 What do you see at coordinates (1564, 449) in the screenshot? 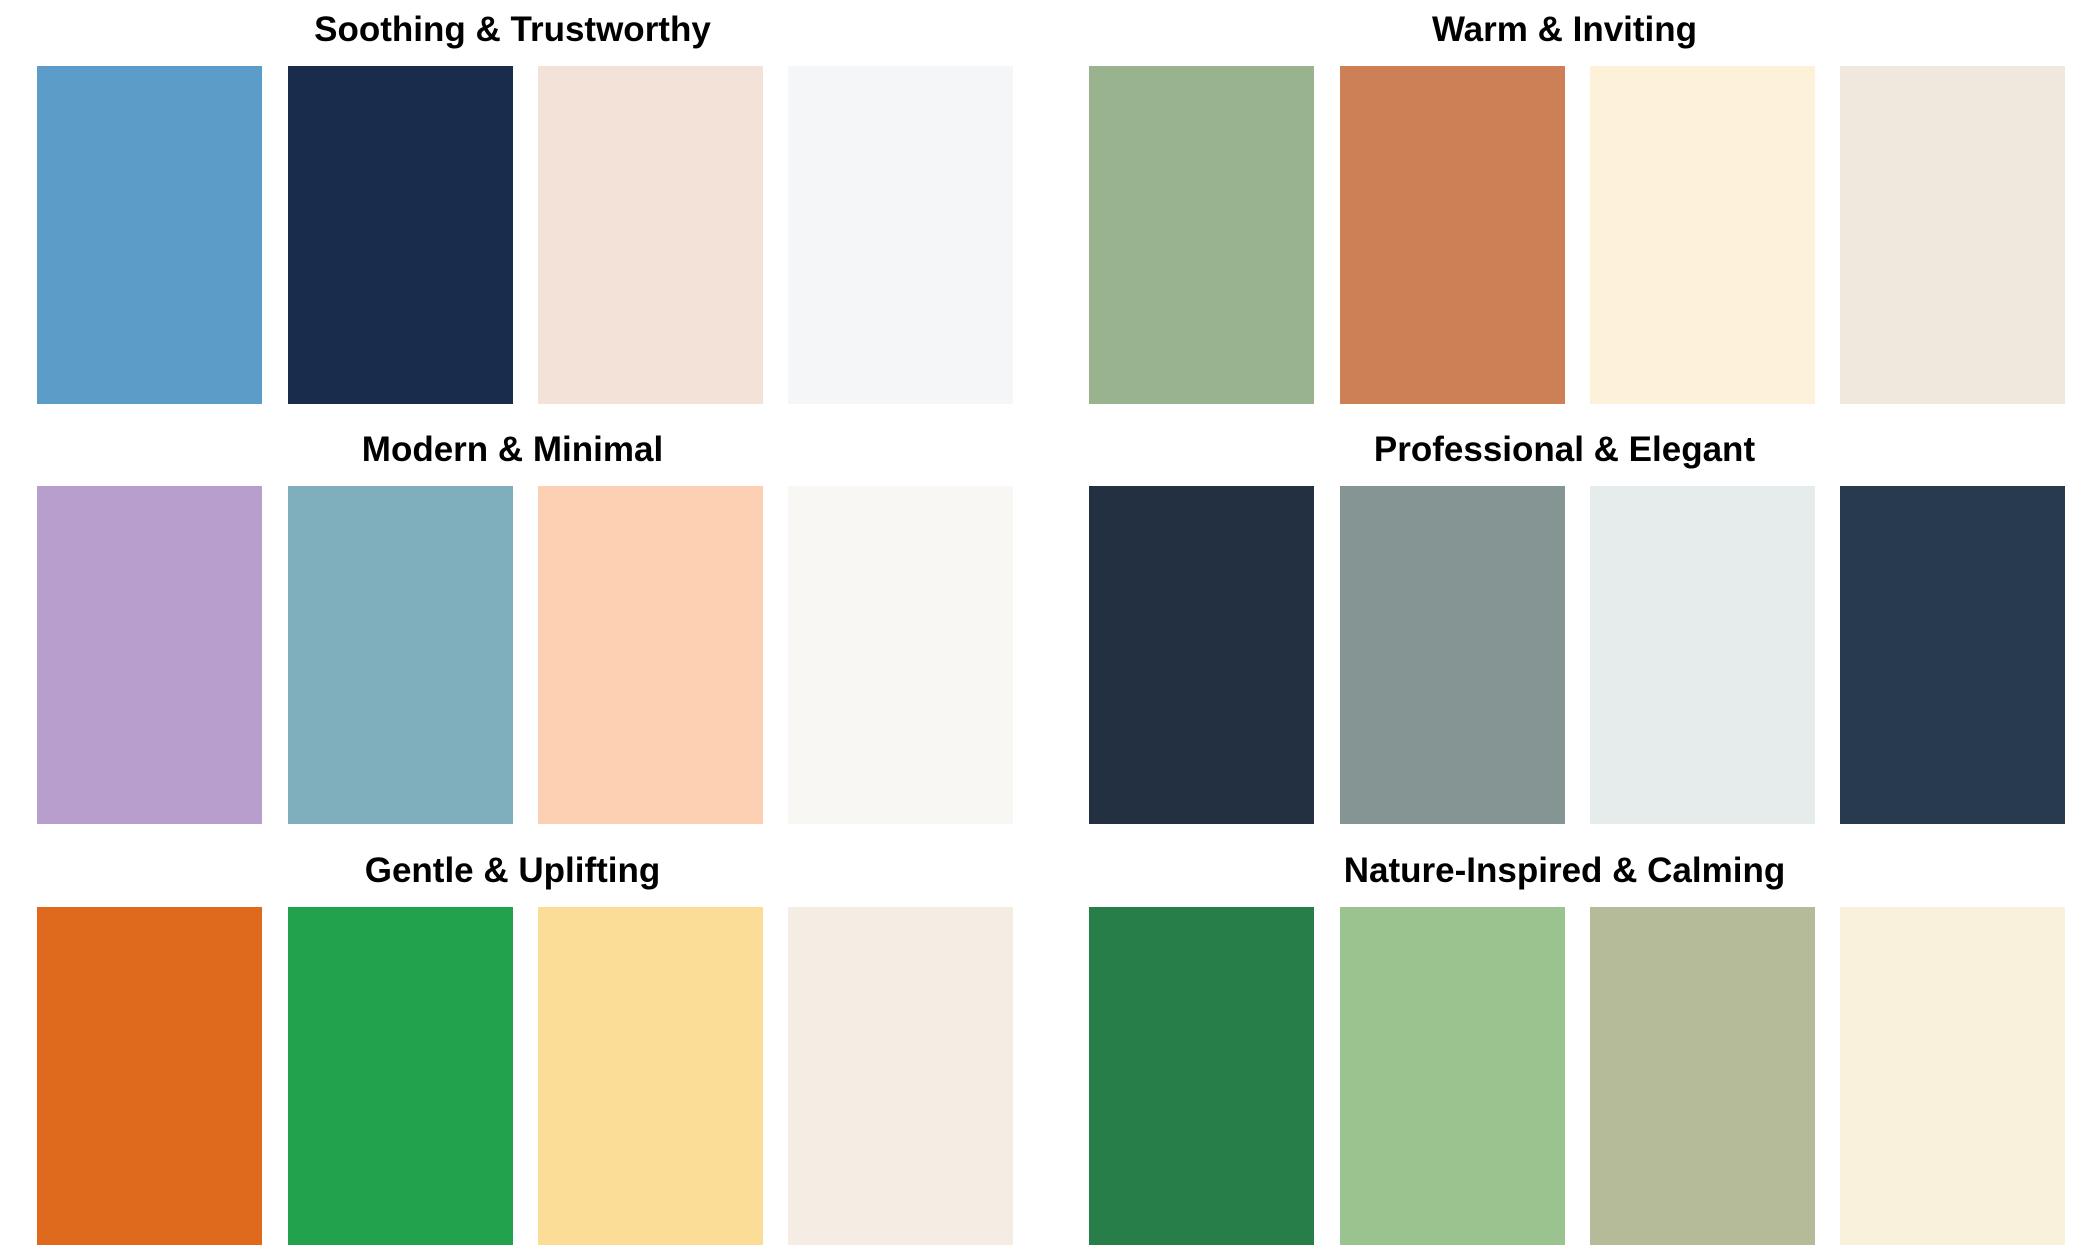
I see `palette-title: Professional & Elegant` at bounding box center [1564, 449].